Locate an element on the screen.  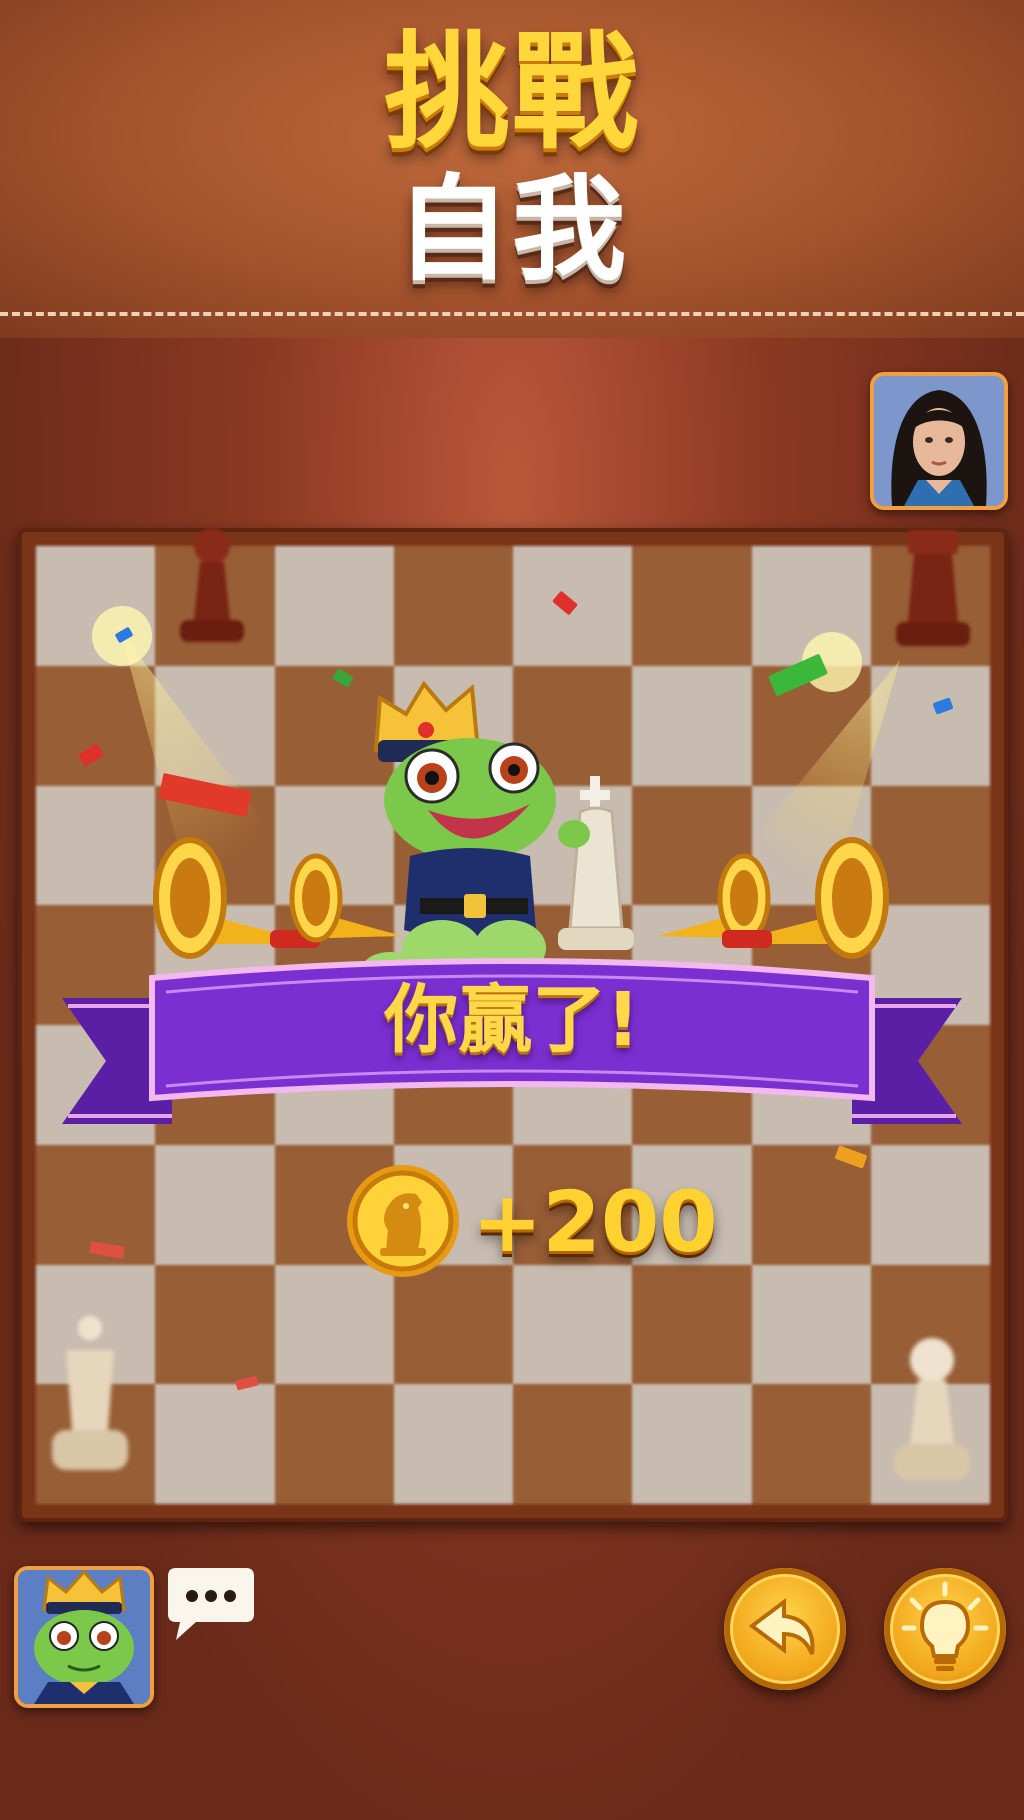
woman-portrait-icon is located at coordinates (939, 441).